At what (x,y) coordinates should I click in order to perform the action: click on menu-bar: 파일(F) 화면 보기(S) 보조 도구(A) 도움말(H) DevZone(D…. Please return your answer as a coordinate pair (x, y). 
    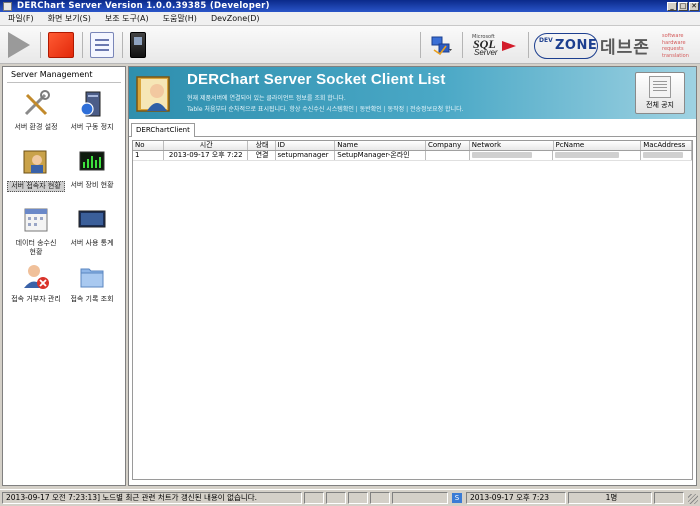
    Looking at the image, I should click on (350, 19).